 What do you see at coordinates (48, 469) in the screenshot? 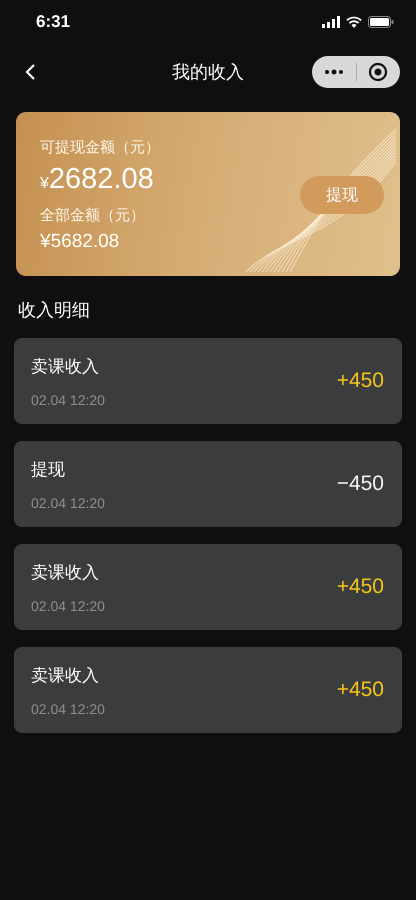
I see `record-title: 提现` at bounding box center [48, 469].